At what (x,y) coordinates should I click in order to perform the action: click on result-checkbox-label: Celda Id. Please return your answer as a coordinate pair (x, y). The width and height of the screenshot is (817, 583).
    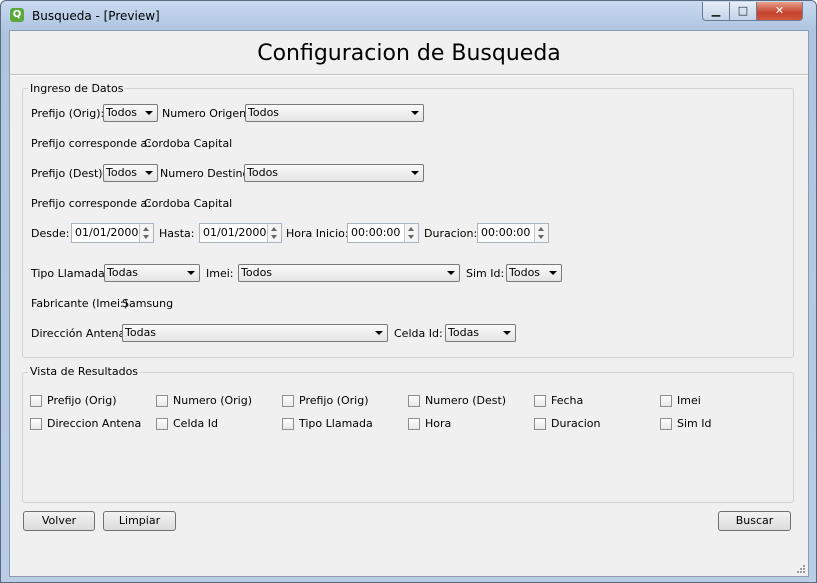
    Looking at the image, I should click on (195, 423).